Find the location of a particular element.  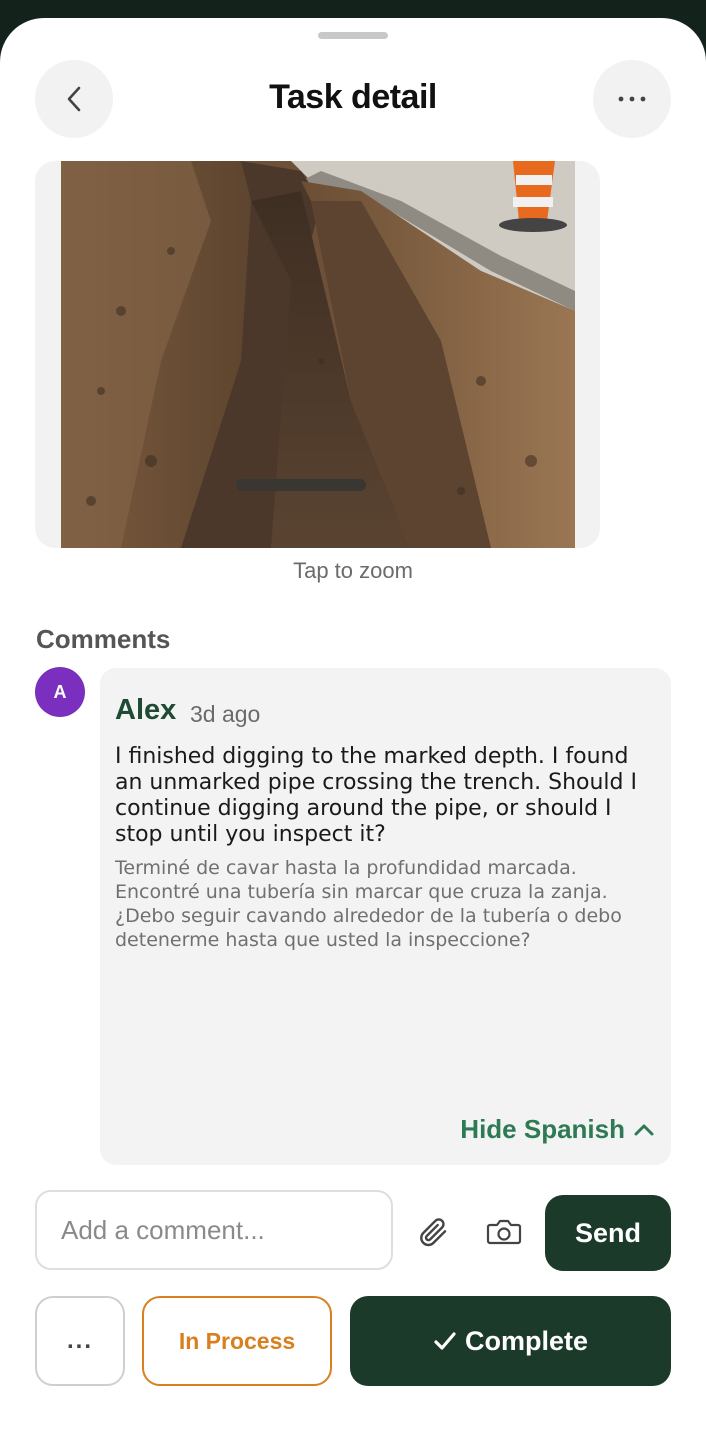

in-process-button: In Process is located at coordinates (237, 1341).